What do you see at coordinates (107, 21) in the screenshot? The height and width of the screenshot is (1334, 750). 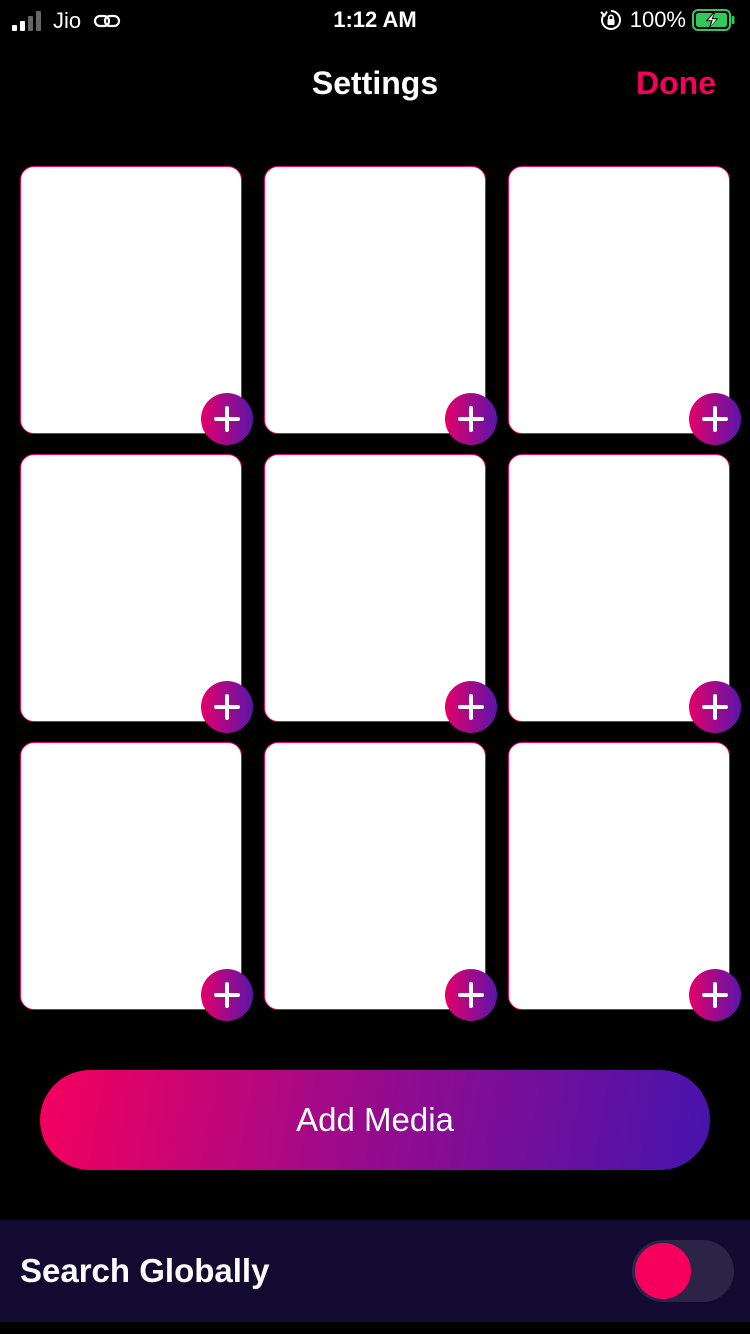 I see `link-icon` at bounding box center [107, 21].